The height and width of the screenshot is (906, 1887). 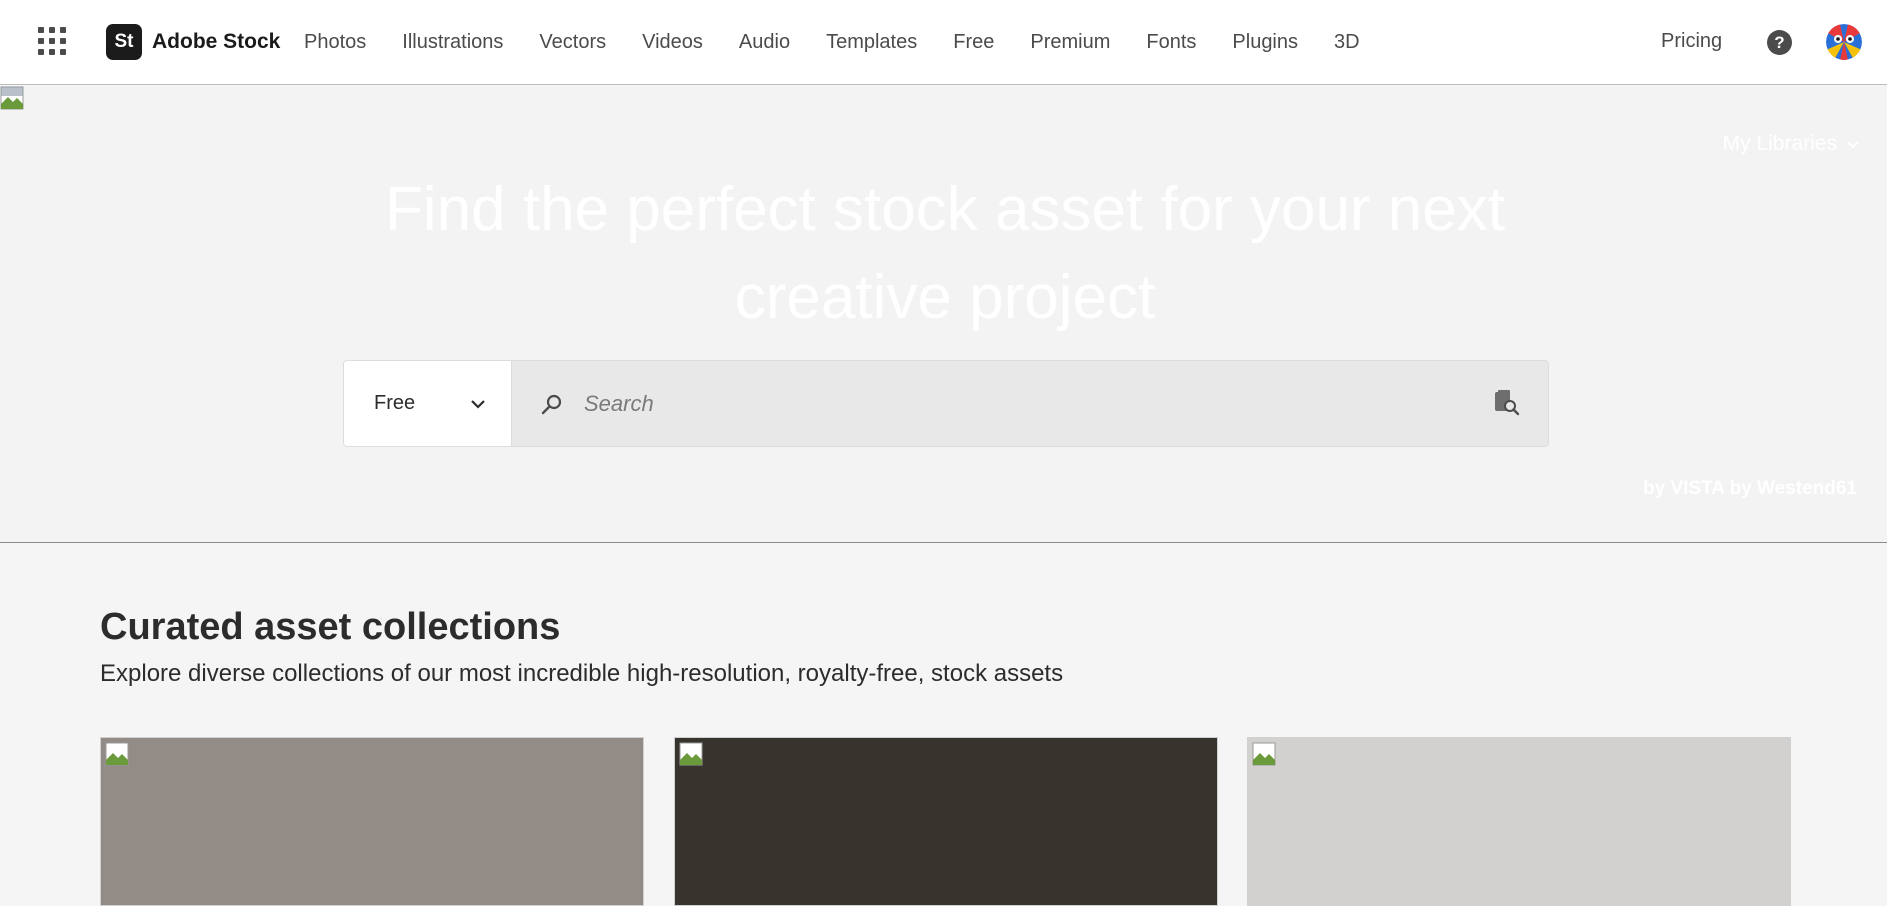 What do you see at coordinates (1070, 42) in the screenshot?
I see `nav-link-premium: Premium` at bounding box center [1070, 42].